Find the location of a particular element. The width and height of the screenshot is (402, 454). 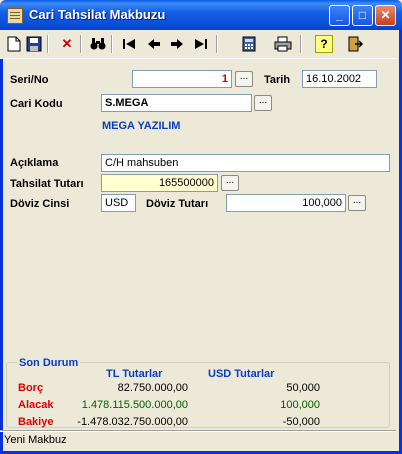

next-icon is located at coordinates (177, 44).